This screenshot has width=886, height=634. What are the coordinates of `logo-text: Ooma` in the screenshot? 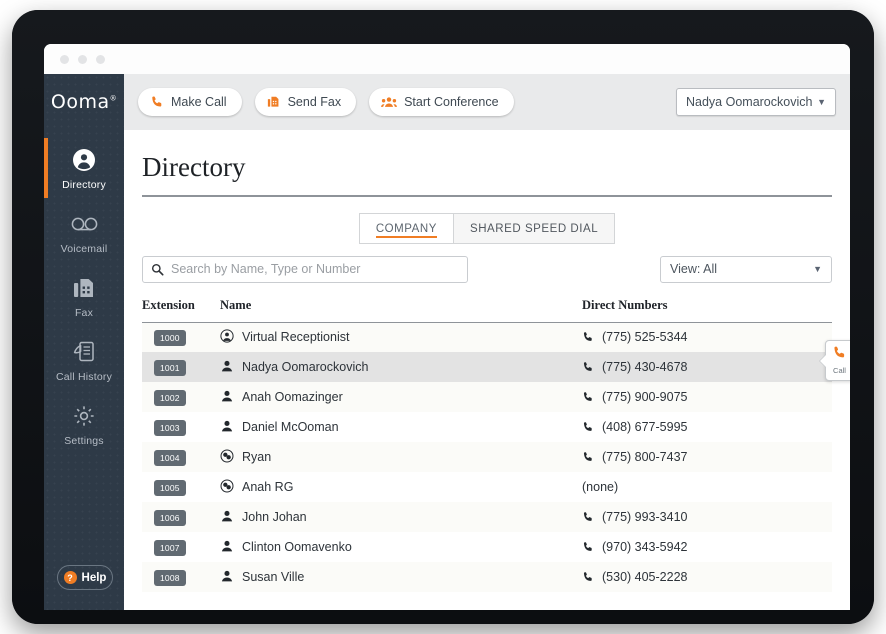 It's located at (80, 102).